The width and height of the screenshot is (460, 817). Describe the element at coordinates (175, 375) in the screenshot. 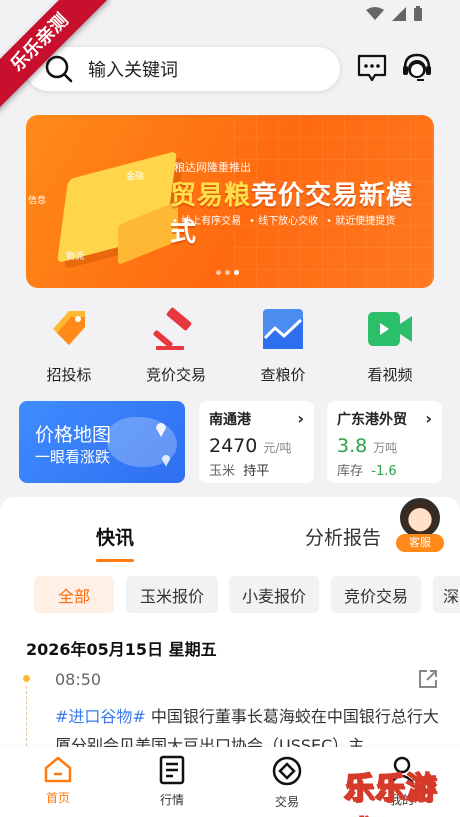

I see `quick-action-label: 竞价交易` at that location.